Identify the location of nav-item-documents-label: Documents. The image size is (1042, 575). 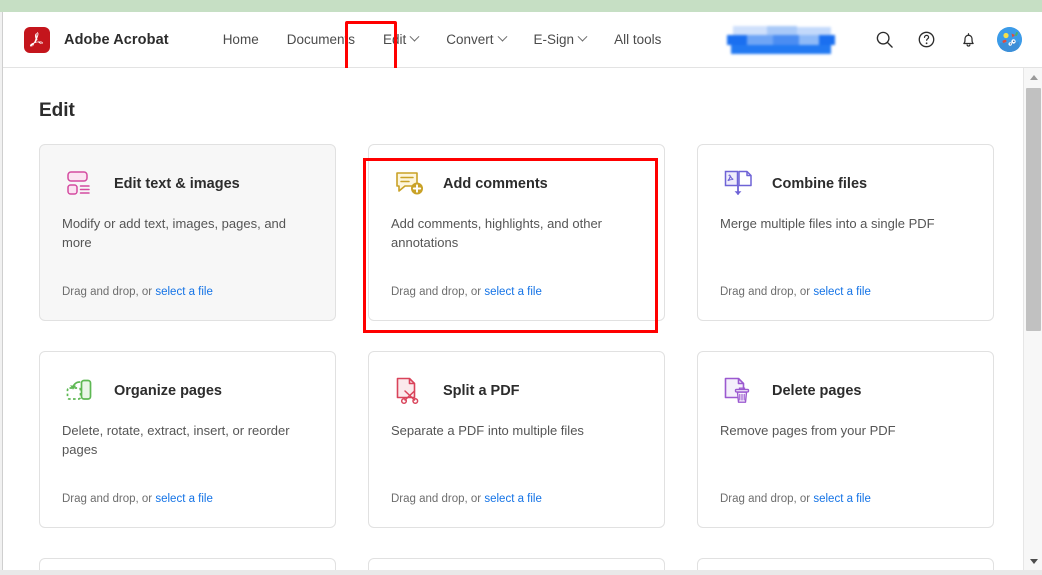
(320, 39).